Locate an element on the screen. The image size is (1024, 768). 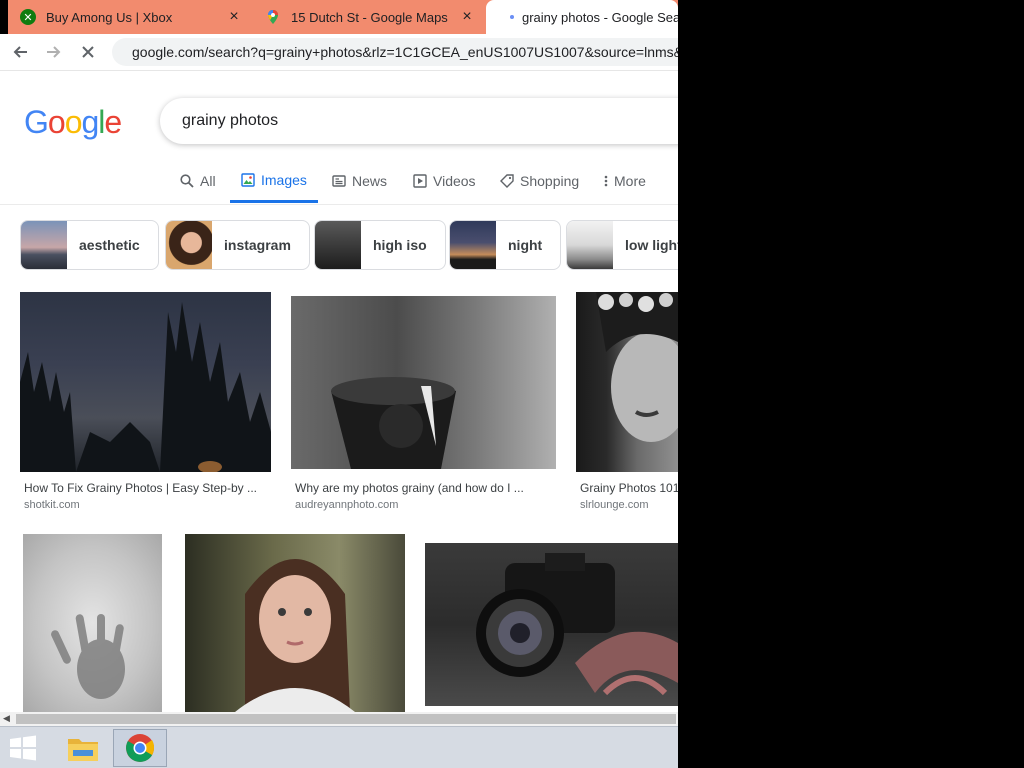
tab-more: More is located at coordinates (625, 181).